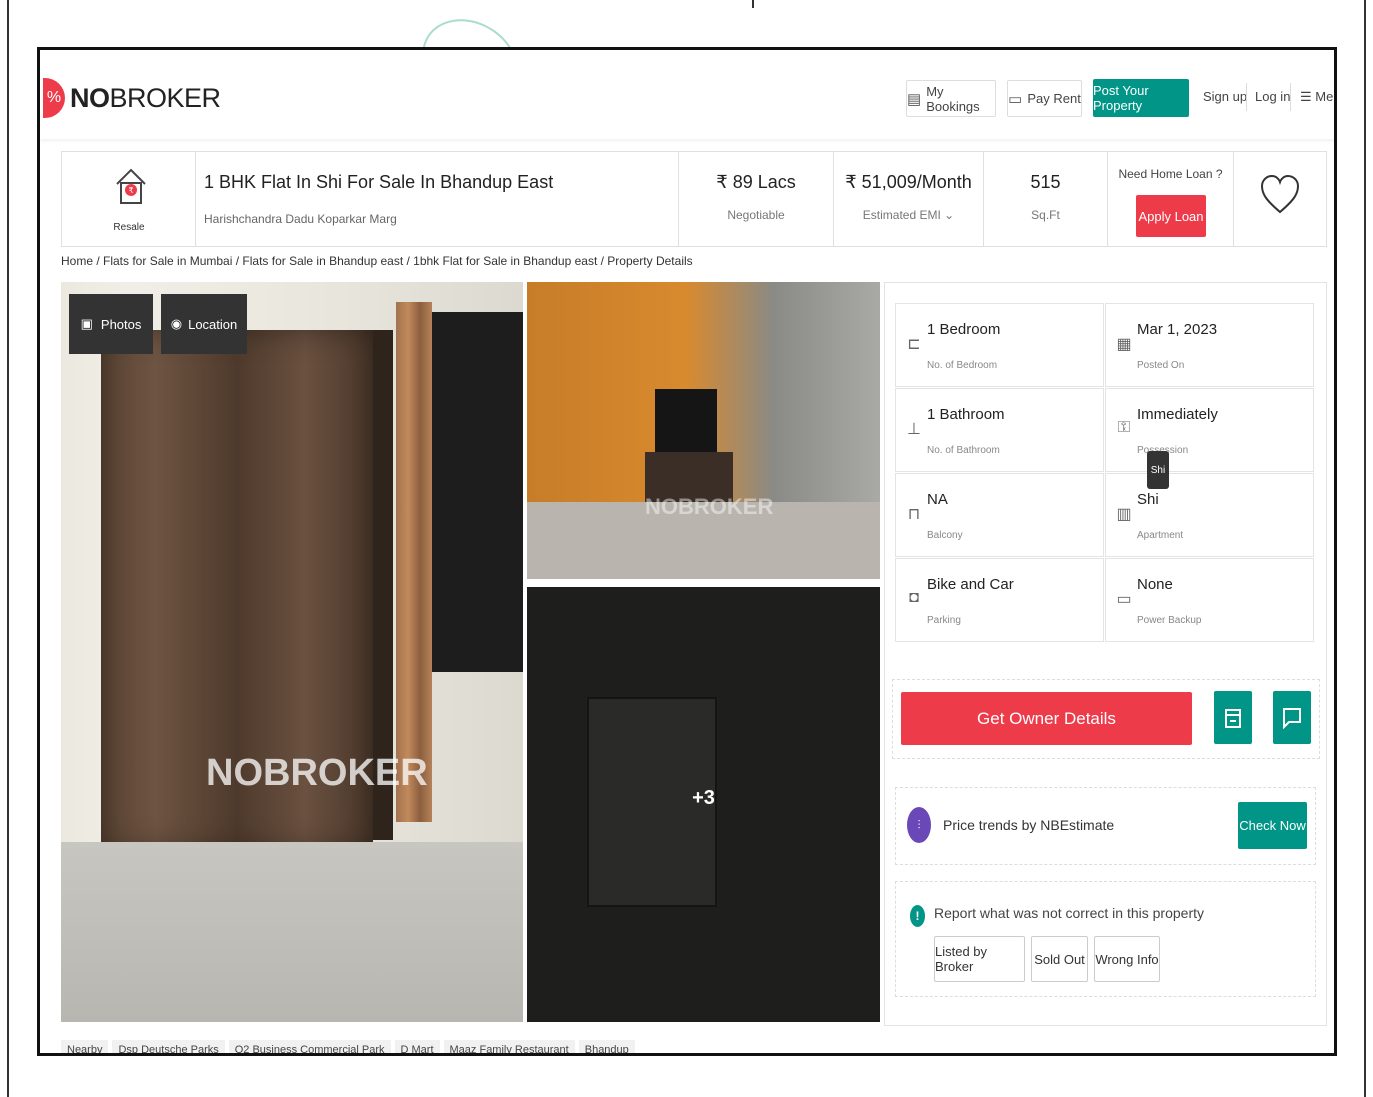  I want to click on location-button: ◉ Location, so click(204, 324).